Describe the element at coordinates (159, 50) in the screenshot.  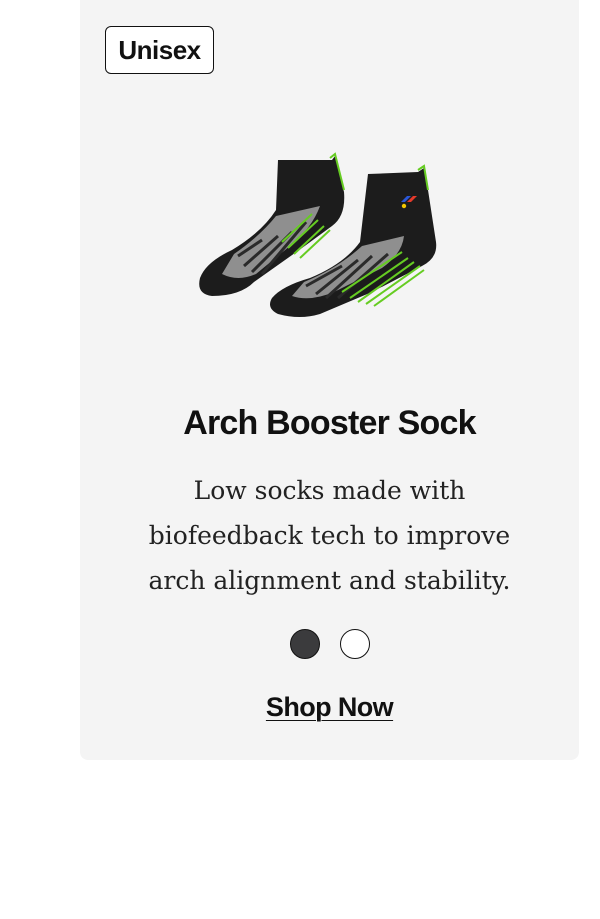
I see `unisex-badge: Unisex` at that location.